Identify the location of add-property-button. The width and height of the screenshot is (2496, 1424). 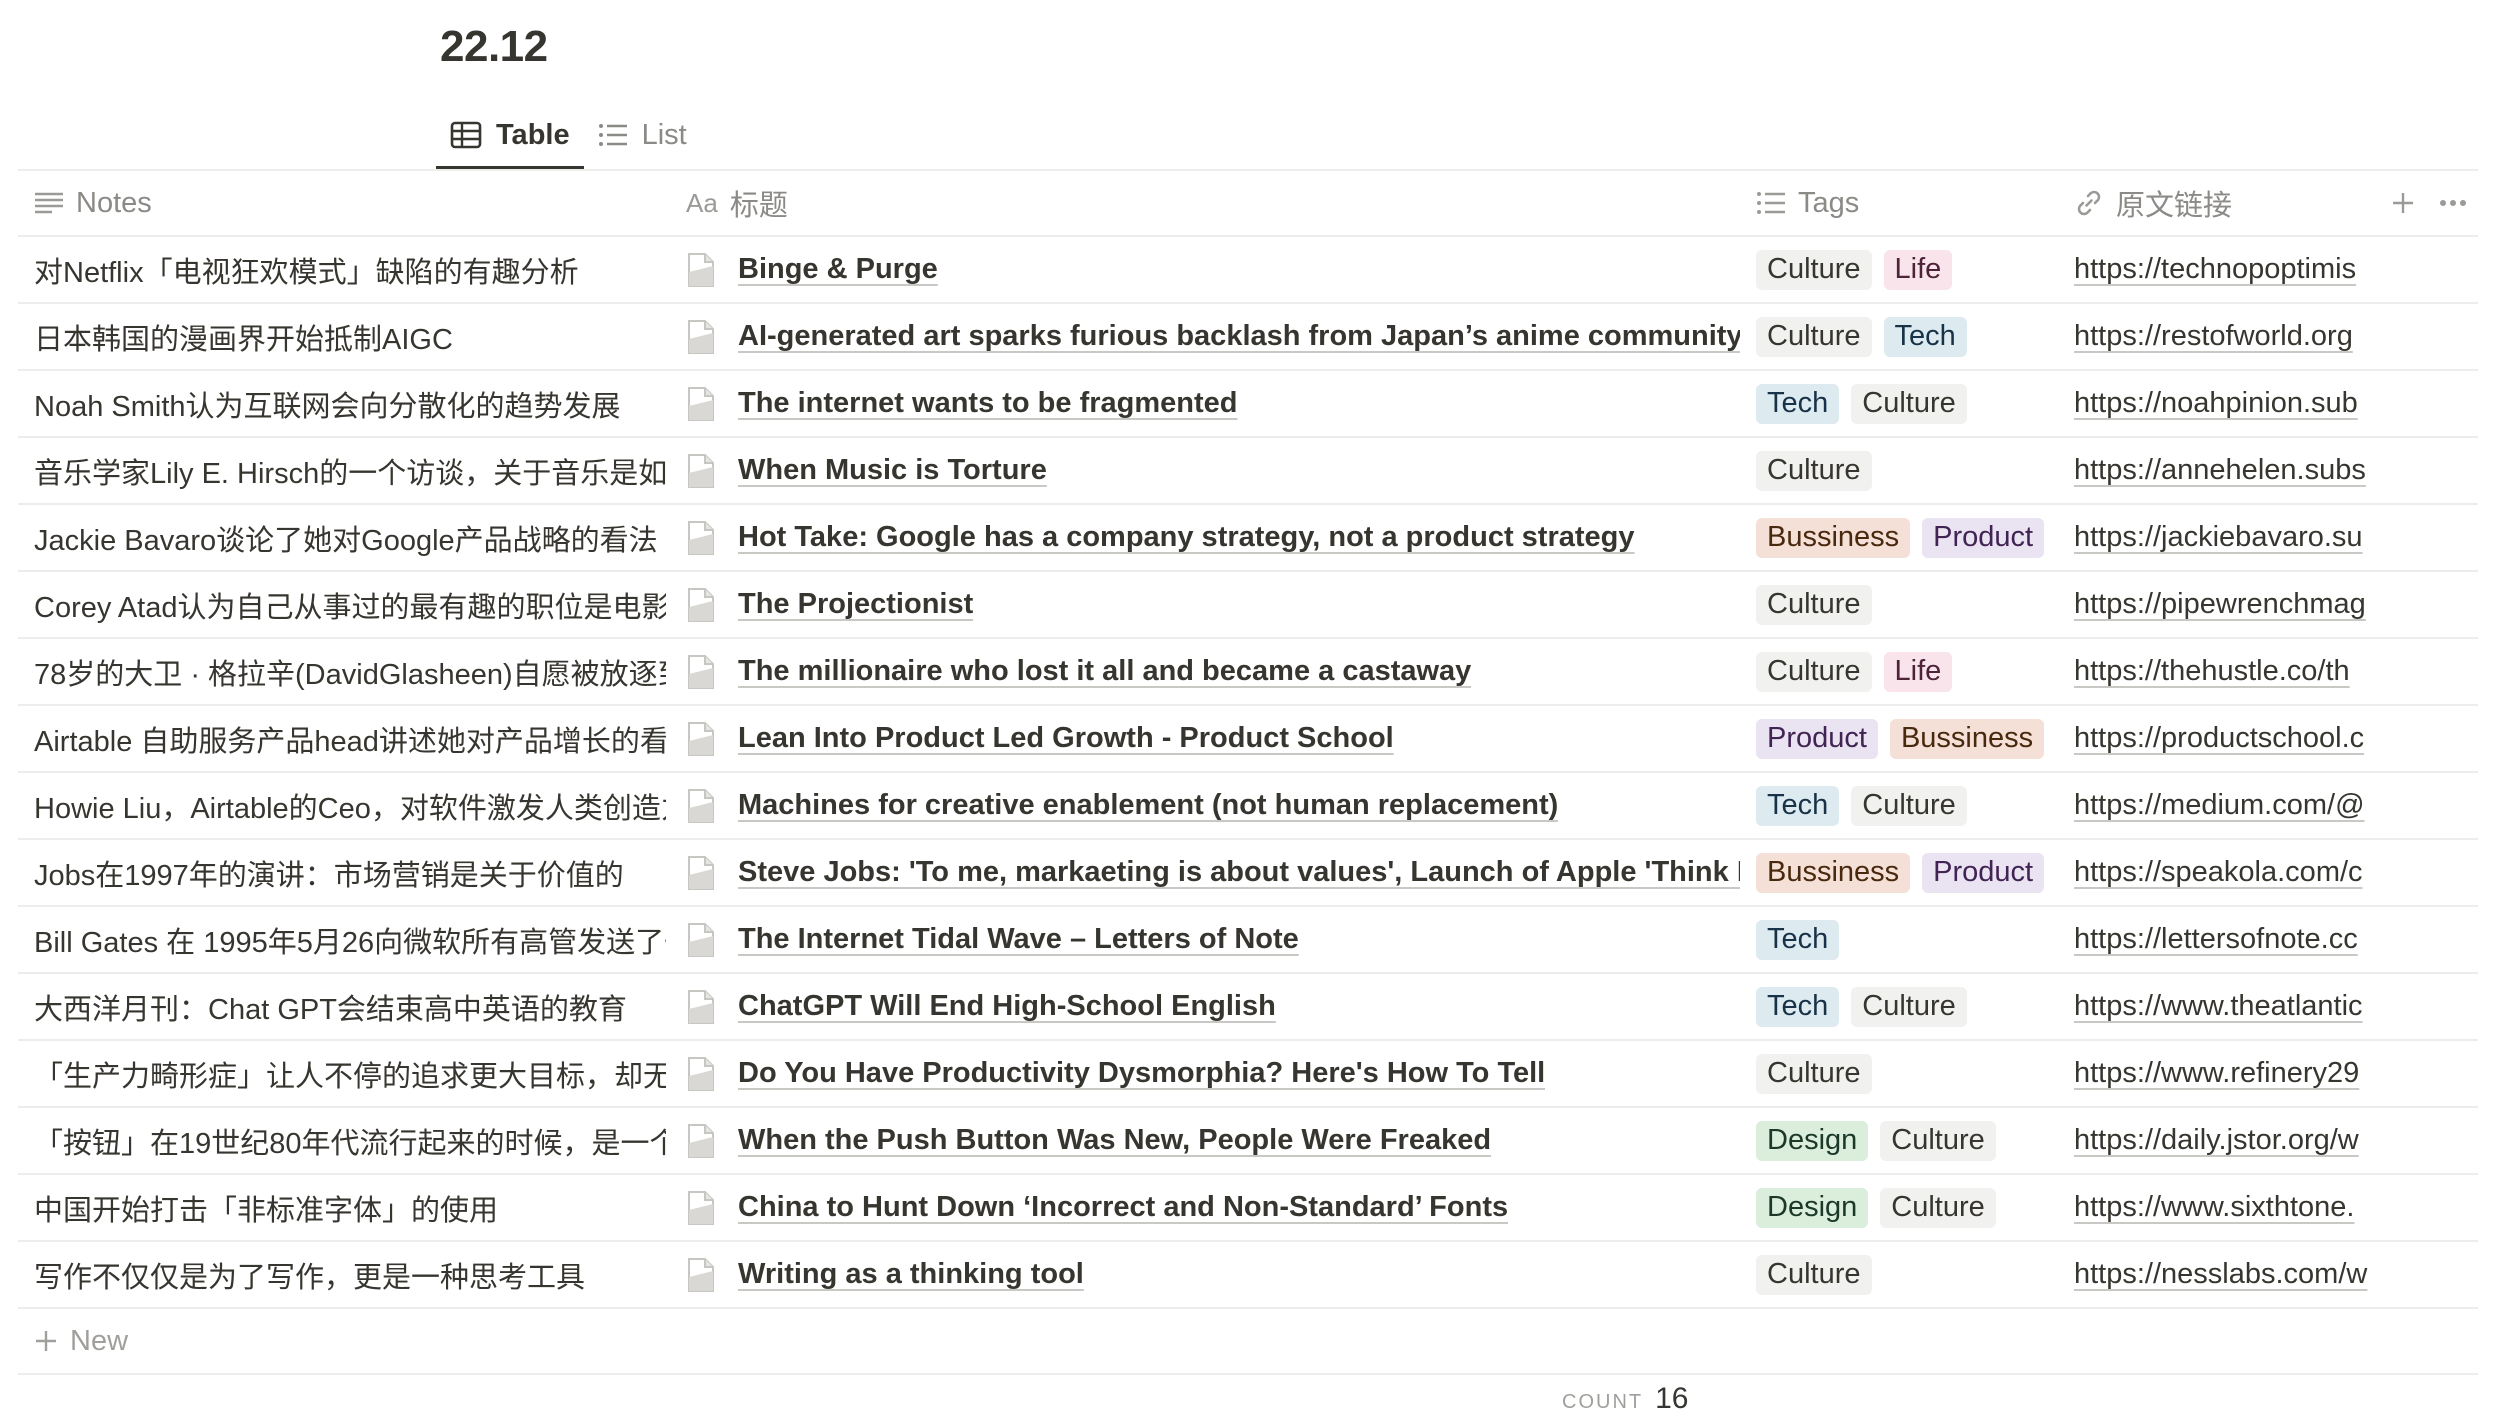
(2403, 203).